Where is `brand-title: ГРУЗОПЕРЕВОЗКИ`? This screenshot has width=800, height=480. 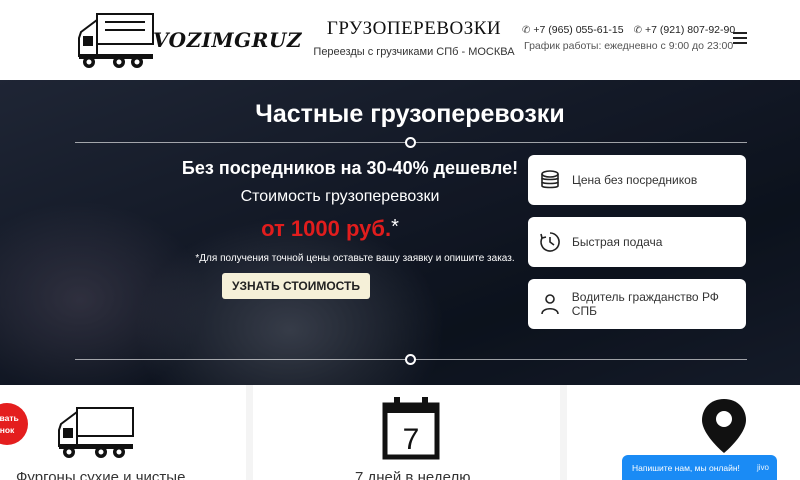 brand-title: ГРУЗОПЕРЕВОЗКИ is located at coordinates (414, 28).